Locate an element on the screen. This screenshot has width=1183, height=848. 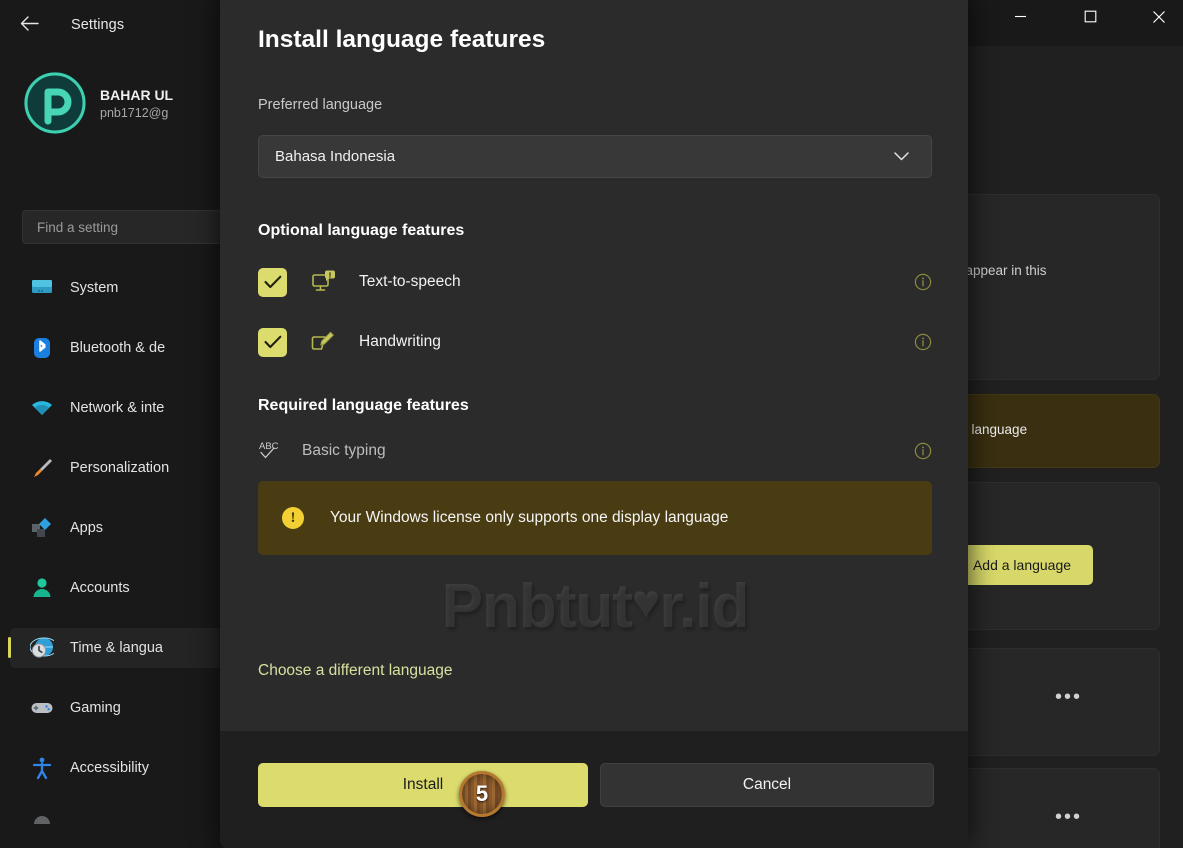
warning-exclamation-icon: ! is located at coordinates (293, 518).